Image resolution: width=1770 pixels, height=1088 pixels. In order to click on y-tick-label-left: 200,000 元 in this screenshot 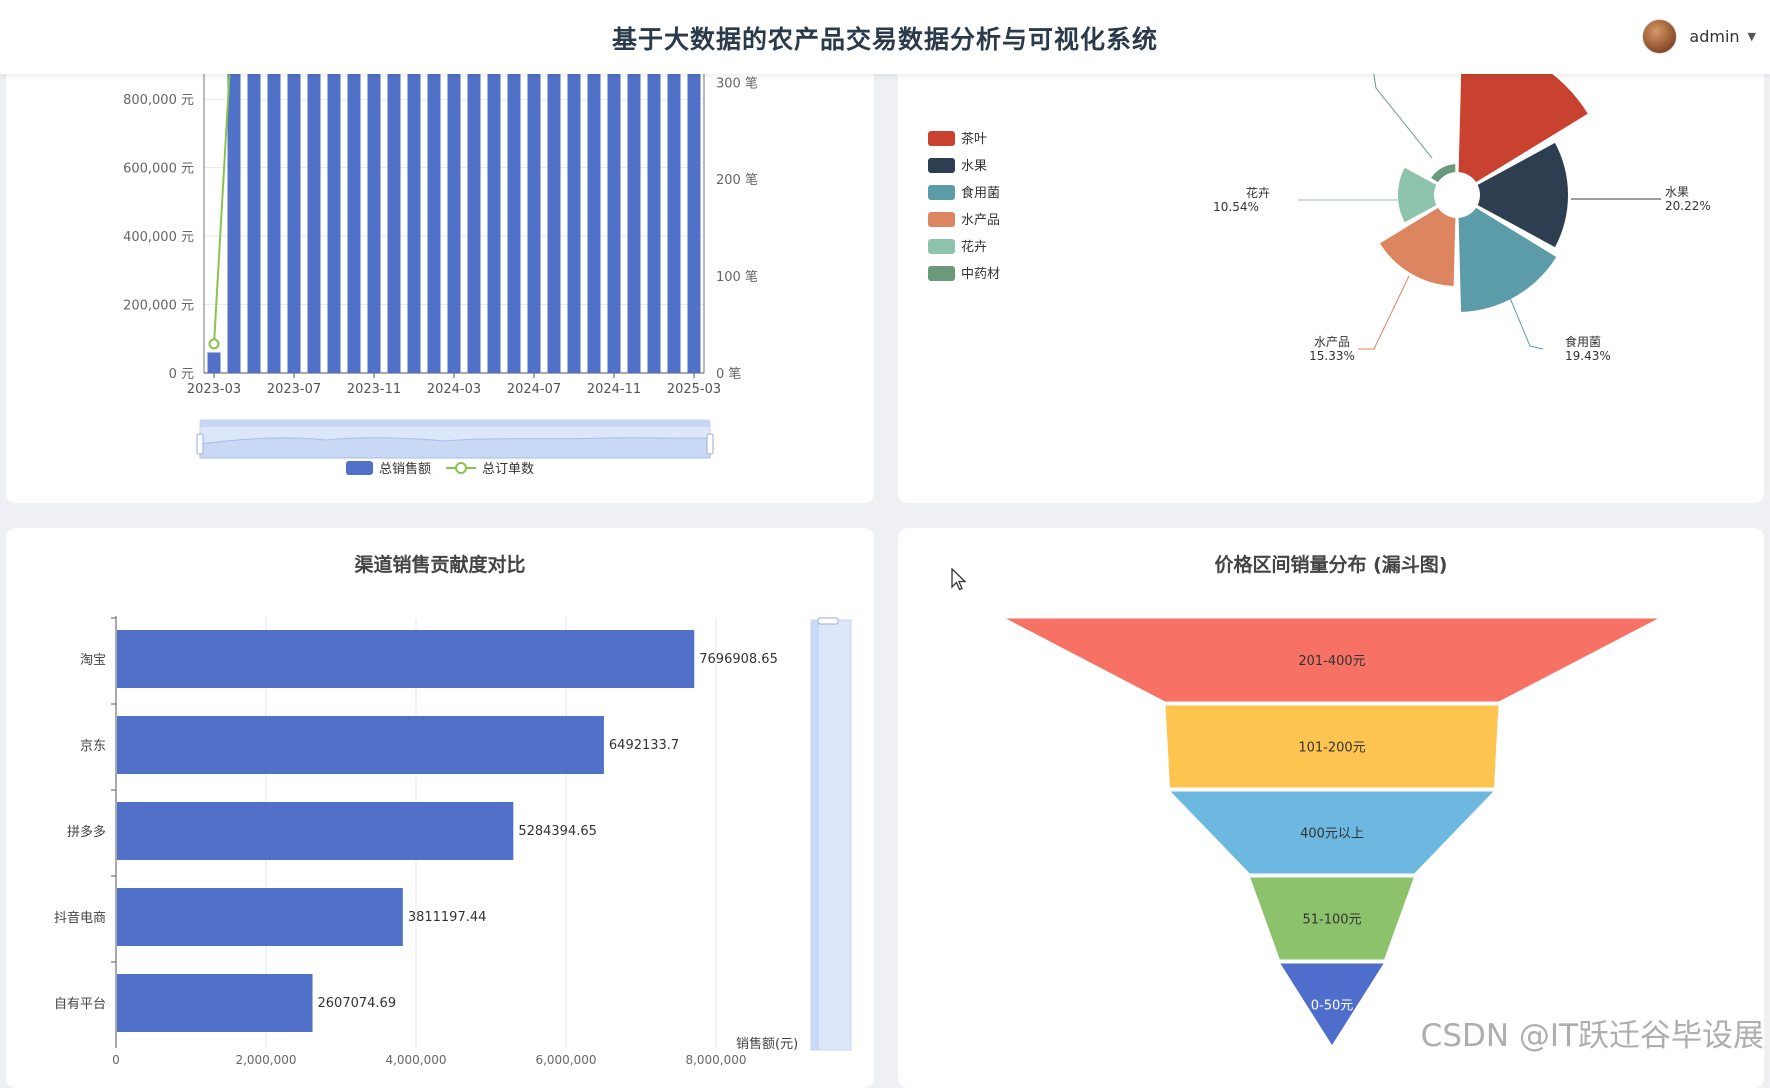, I will do `click(158, 306)`.